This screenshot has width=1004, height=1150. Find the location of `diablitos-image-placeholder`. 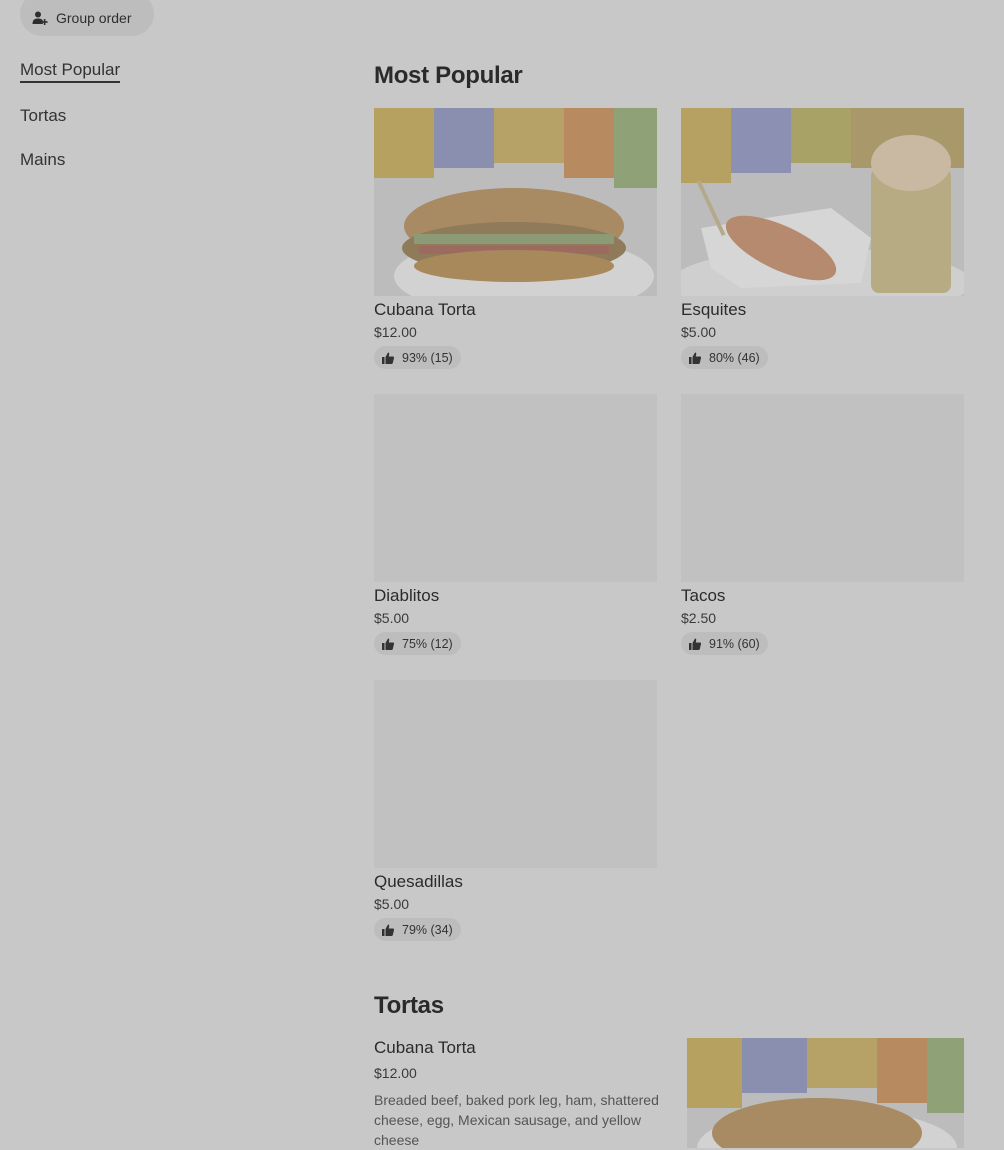

diablitos-image-placeholder is located at coordinates (515, 488).